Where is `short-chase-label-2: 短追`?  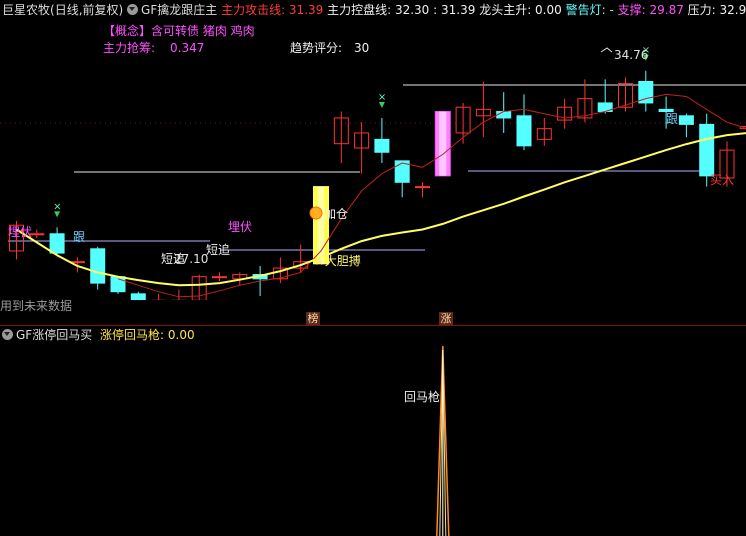
short-chase-label-2: 短追 is located at coordinates (218, 250).